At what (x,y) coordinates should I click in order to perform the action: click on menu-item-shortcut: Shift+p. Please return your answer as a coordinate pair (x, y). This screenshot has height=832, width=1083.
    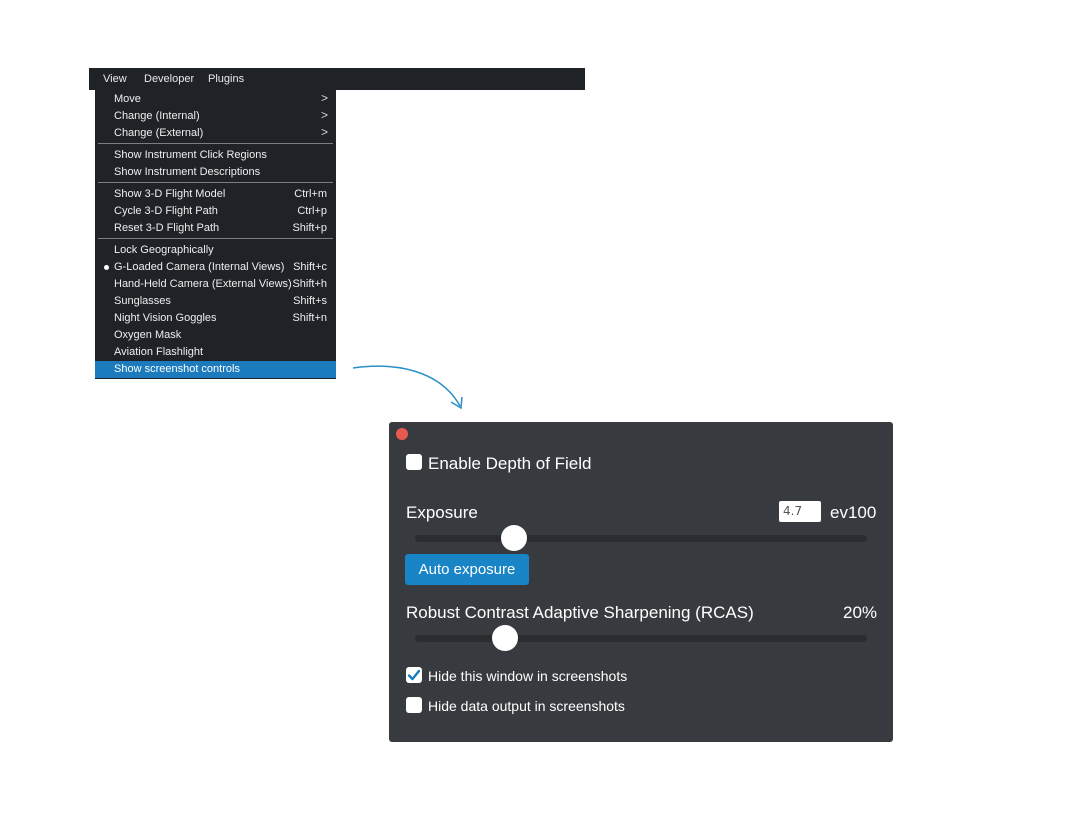
    Looking at the image, I should click on (309, 228).